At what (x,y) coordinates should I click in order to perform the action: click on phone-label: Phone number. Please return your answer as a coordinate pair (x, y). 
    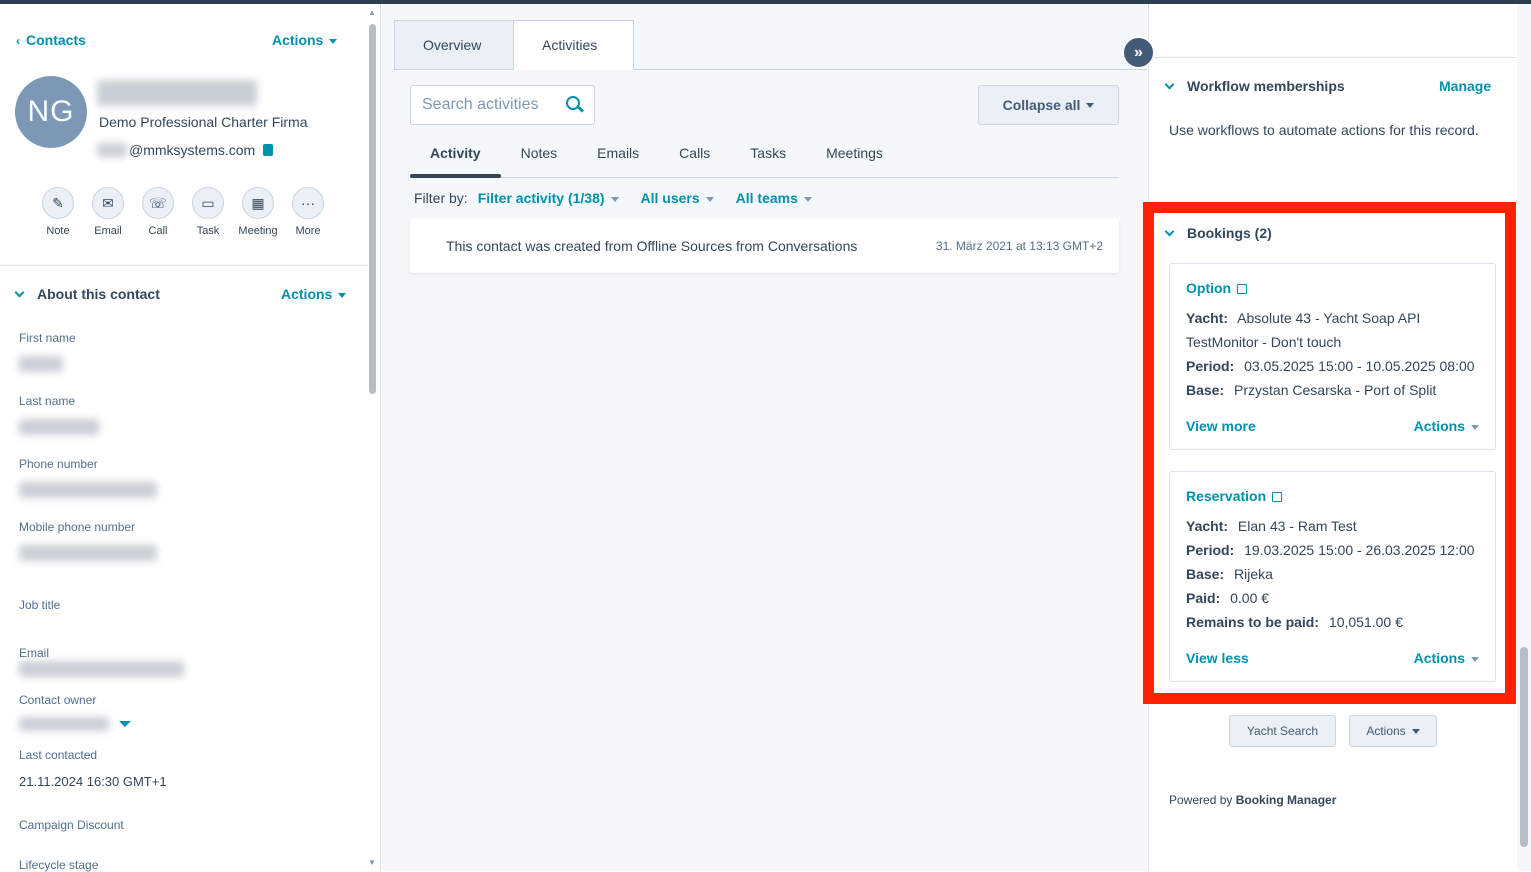
    Looking at the image, I should click on (58, 464).